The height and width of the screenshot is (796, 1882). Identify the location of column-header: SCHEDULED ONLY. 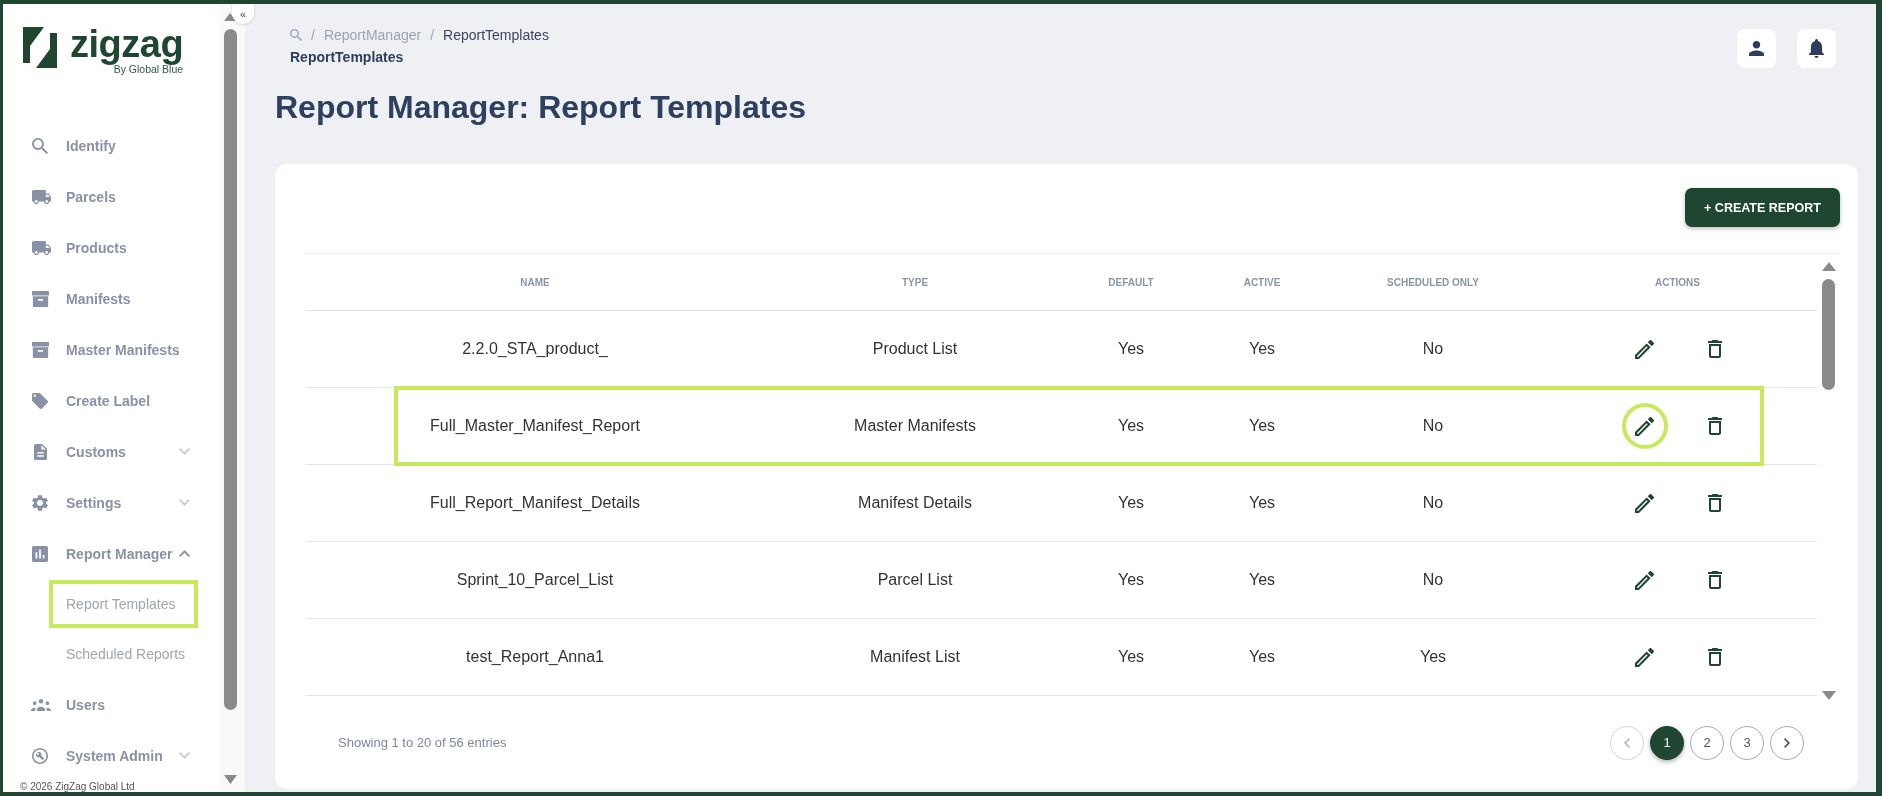
(1433, 282).